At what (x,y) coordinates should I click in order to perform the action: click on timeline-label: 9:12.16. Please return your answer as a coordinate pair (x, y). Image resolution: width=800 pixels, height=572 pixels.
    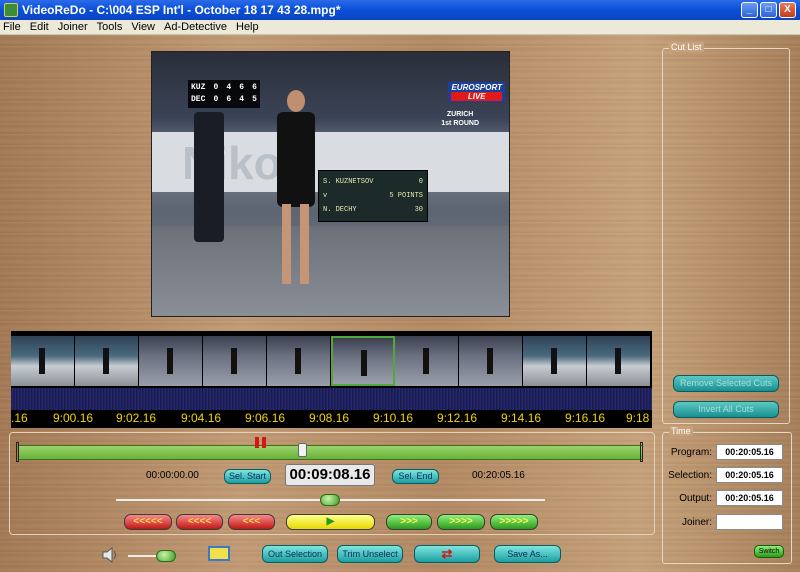
    Looking at the image, I should click on (457, 418).